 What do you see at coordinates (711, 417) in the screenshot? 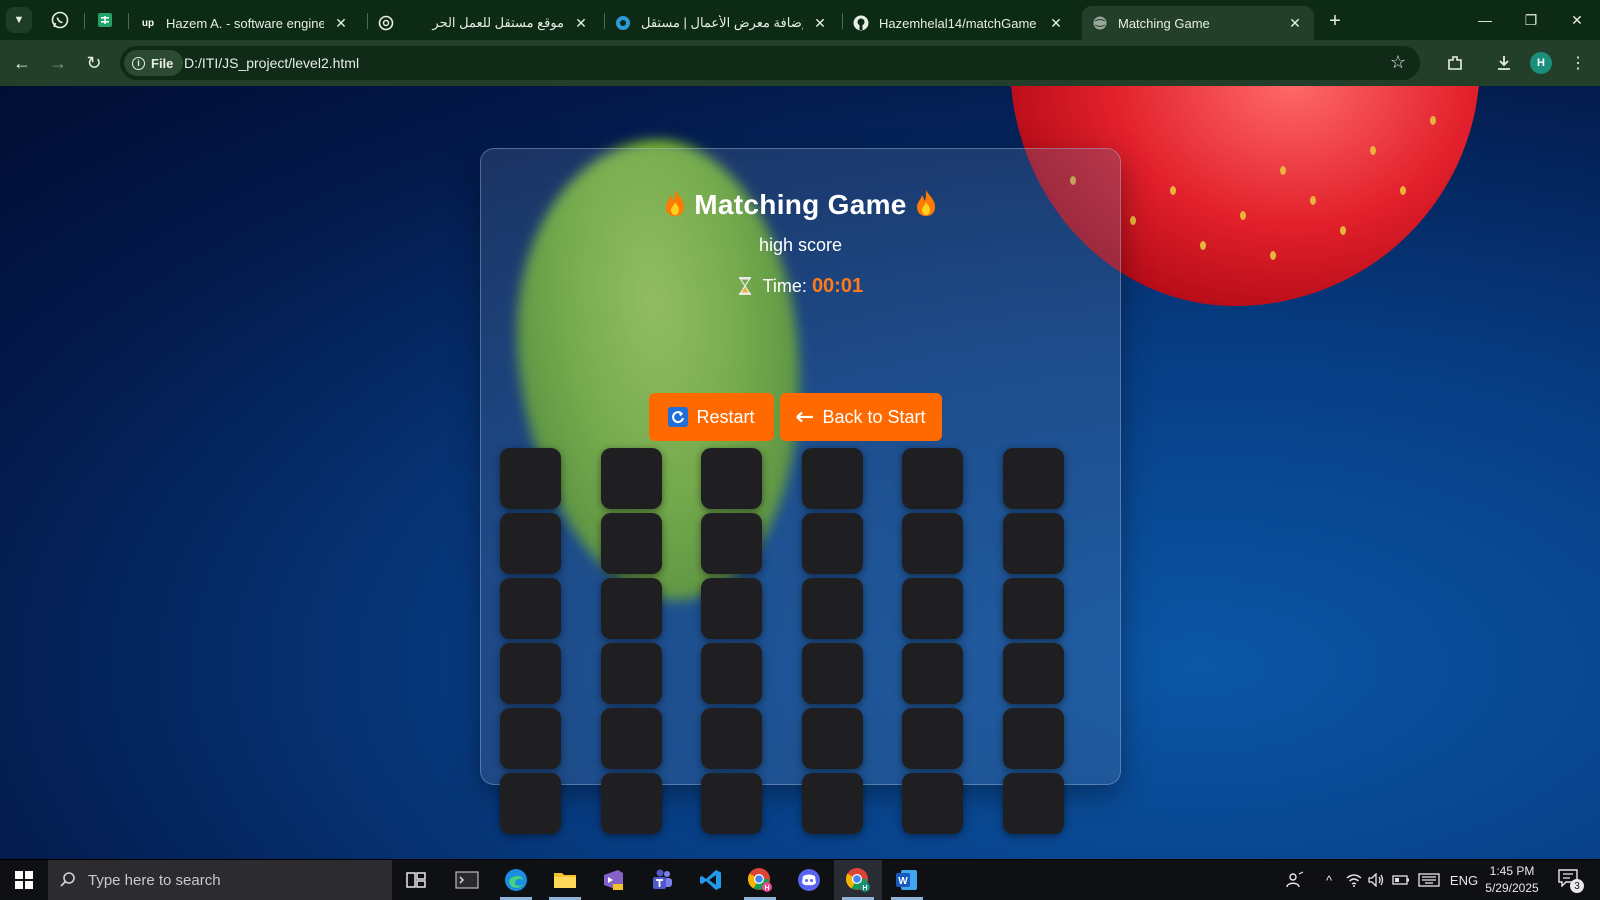
I see `restart-button: Restart` at bounding box center [711, 417].